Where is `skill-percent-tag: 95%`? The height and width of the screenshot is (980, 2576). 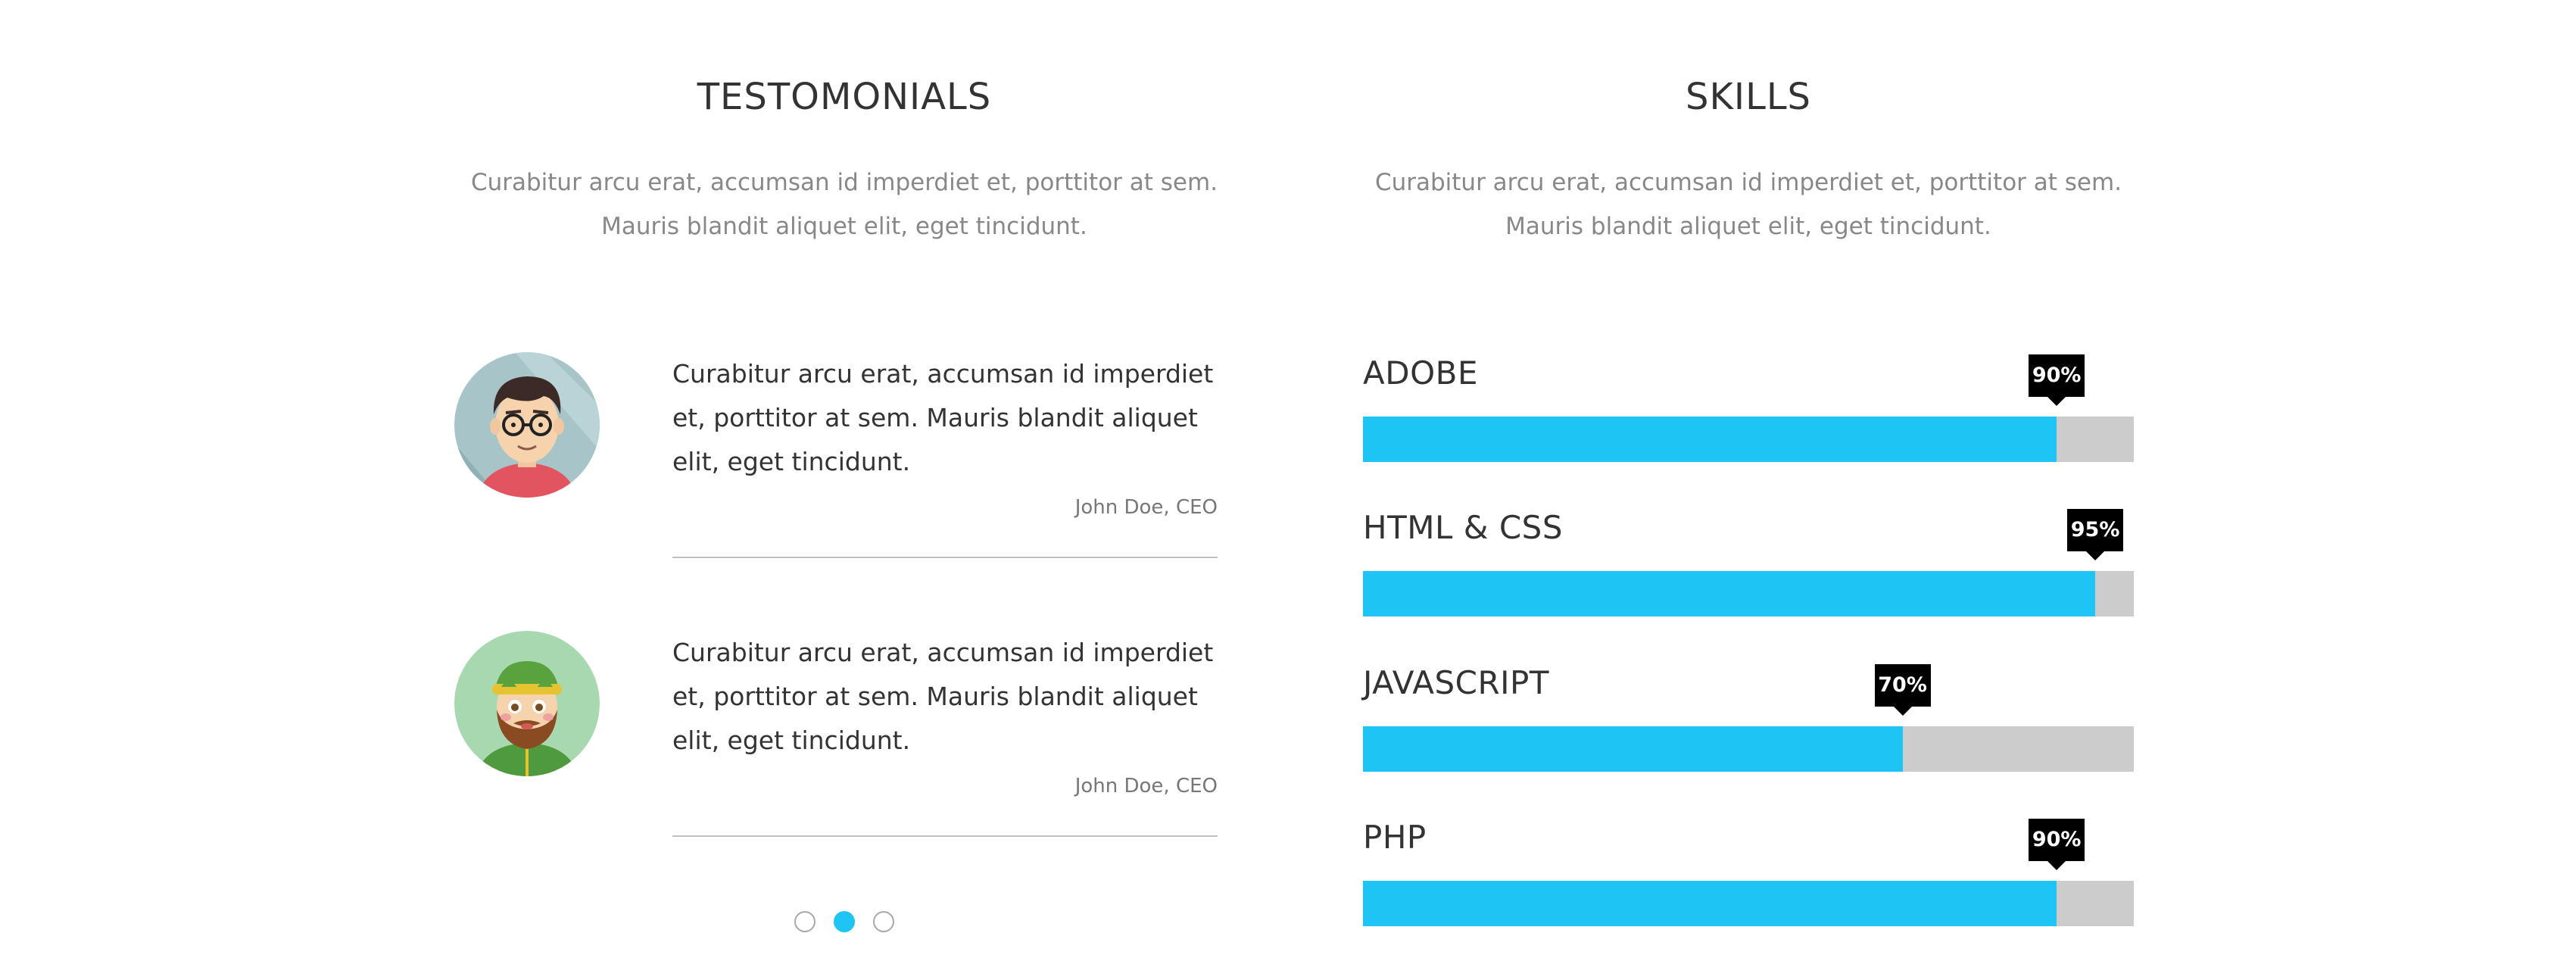 skill-percent-tag: 95% is located at coordinates (2095, 535).